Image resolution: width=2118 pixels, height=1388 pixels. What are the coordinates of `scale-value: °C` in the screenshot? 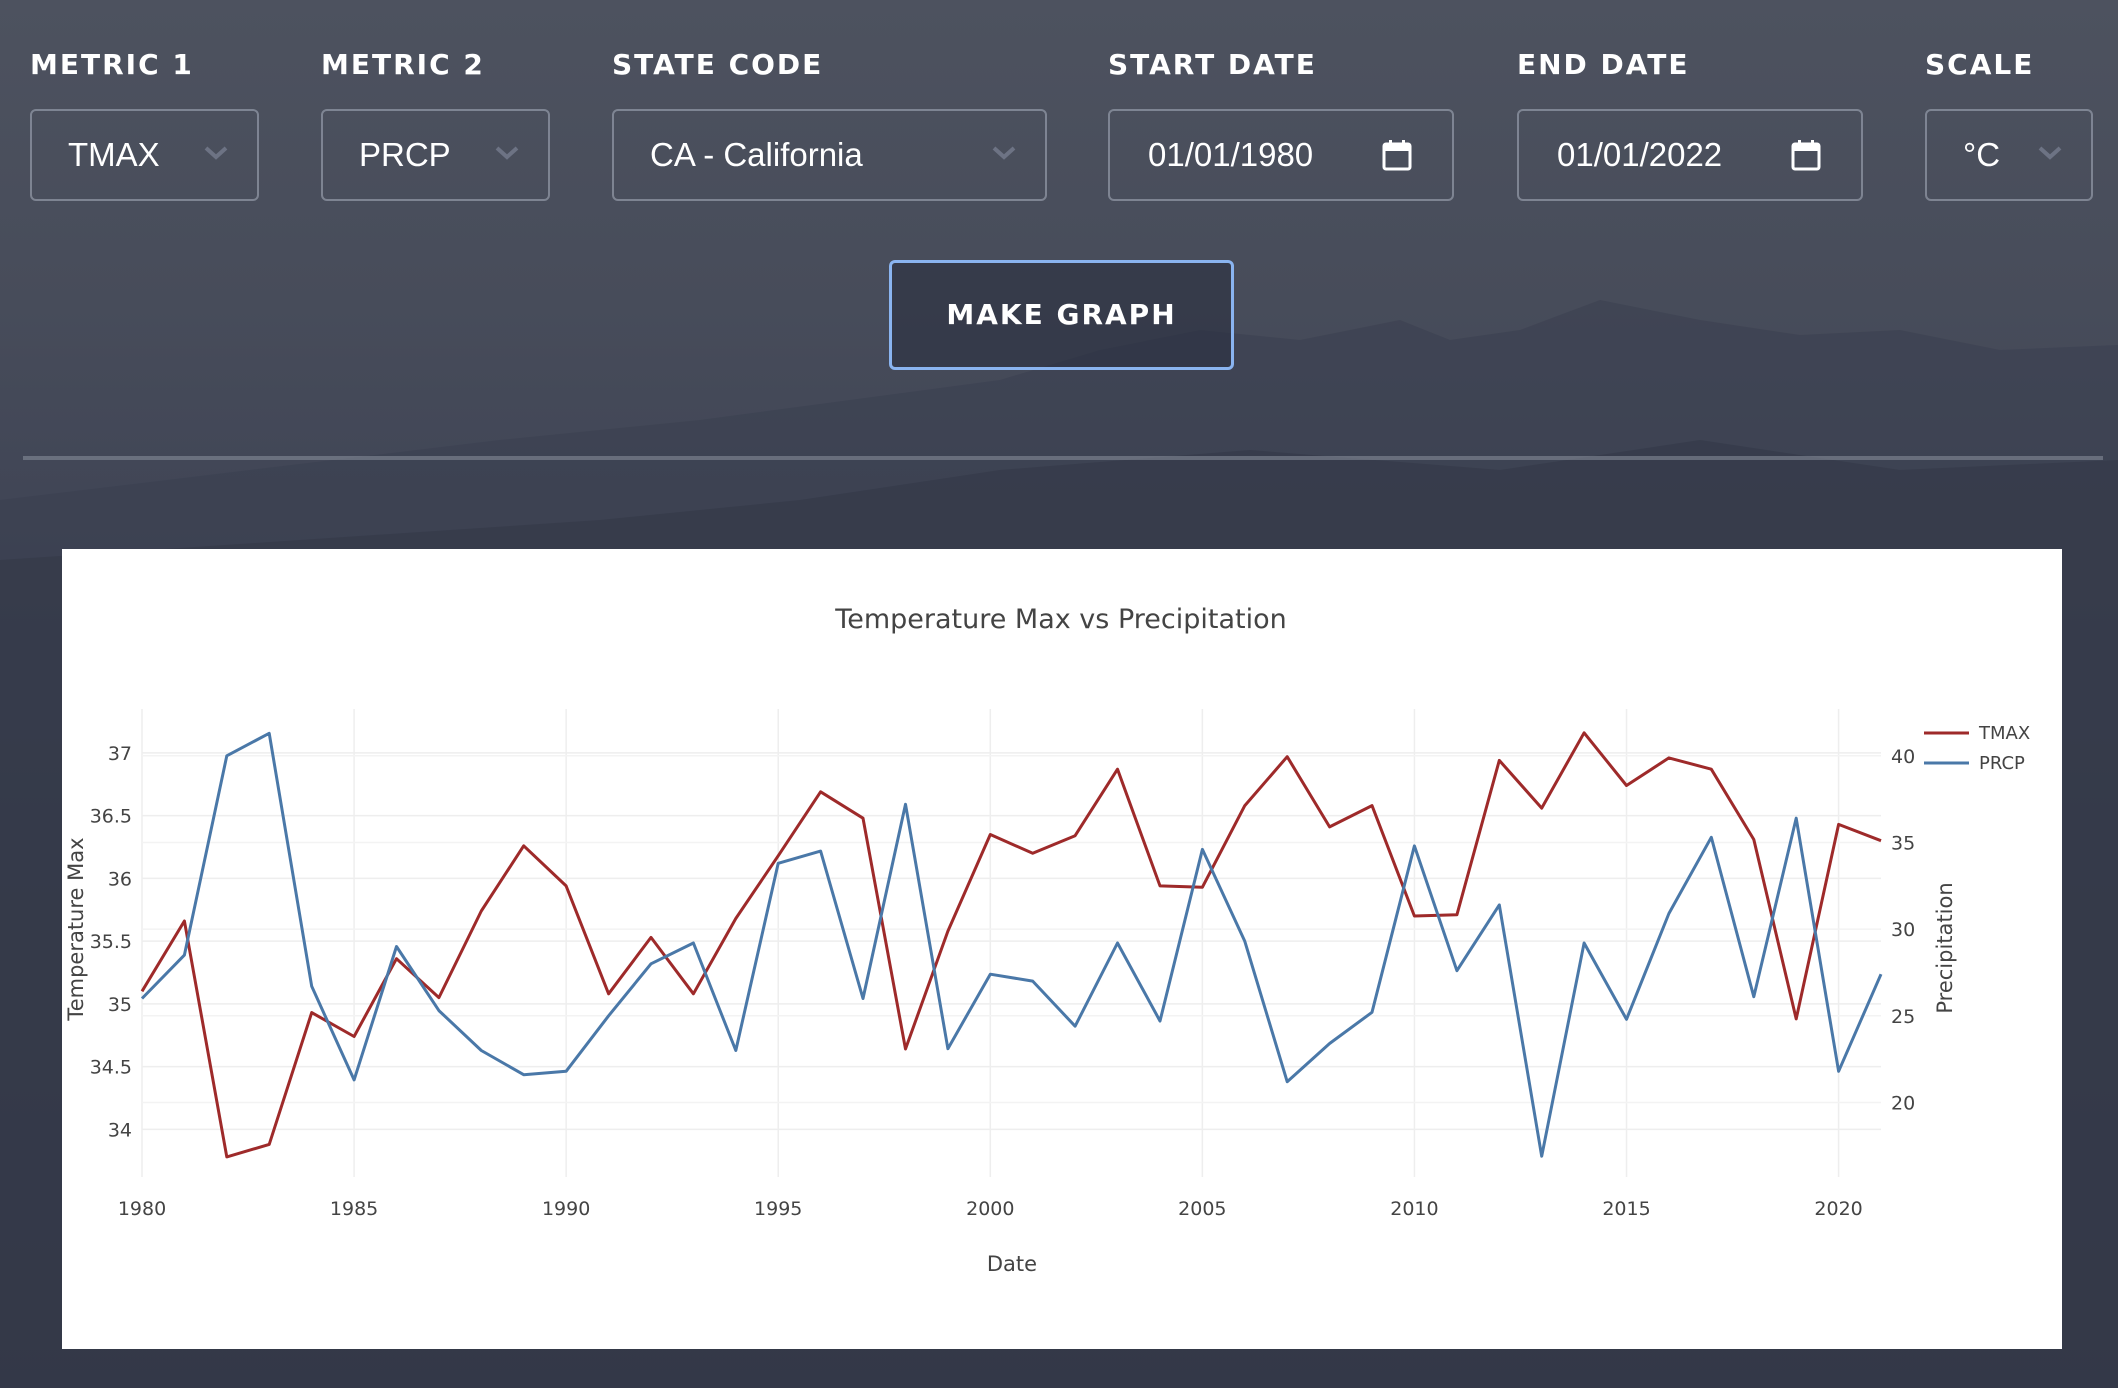 It's located at (1982, 154).